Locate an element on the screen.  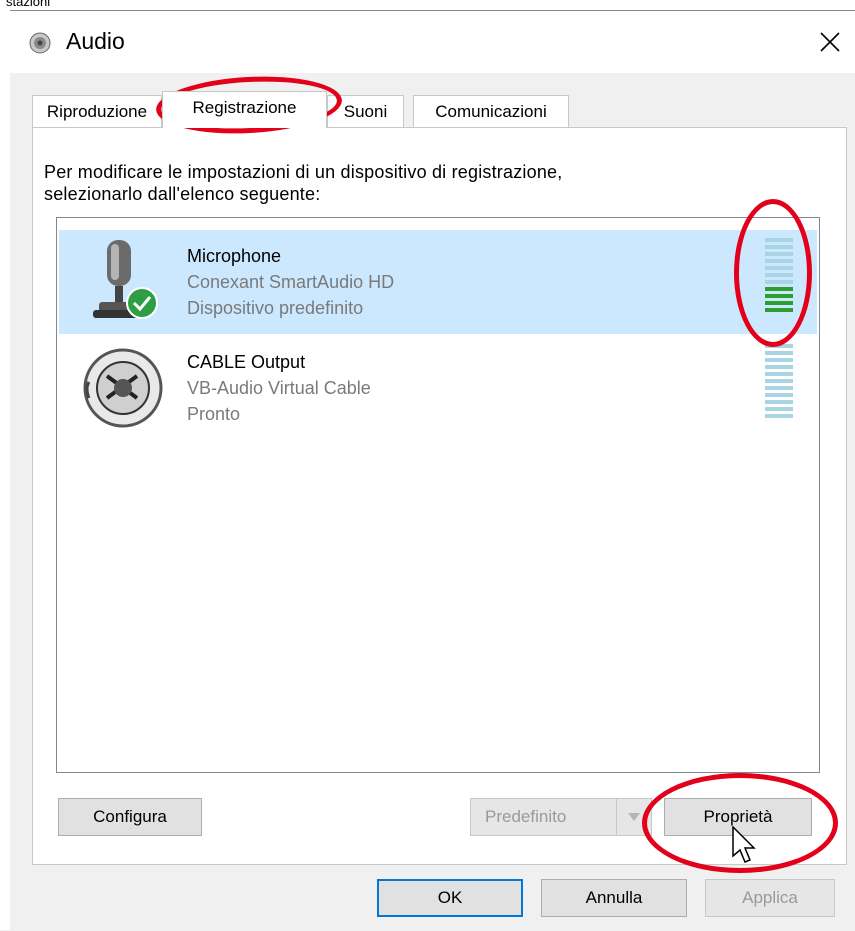
set-default-button: Predefinito is located at coordinates (561, 817).